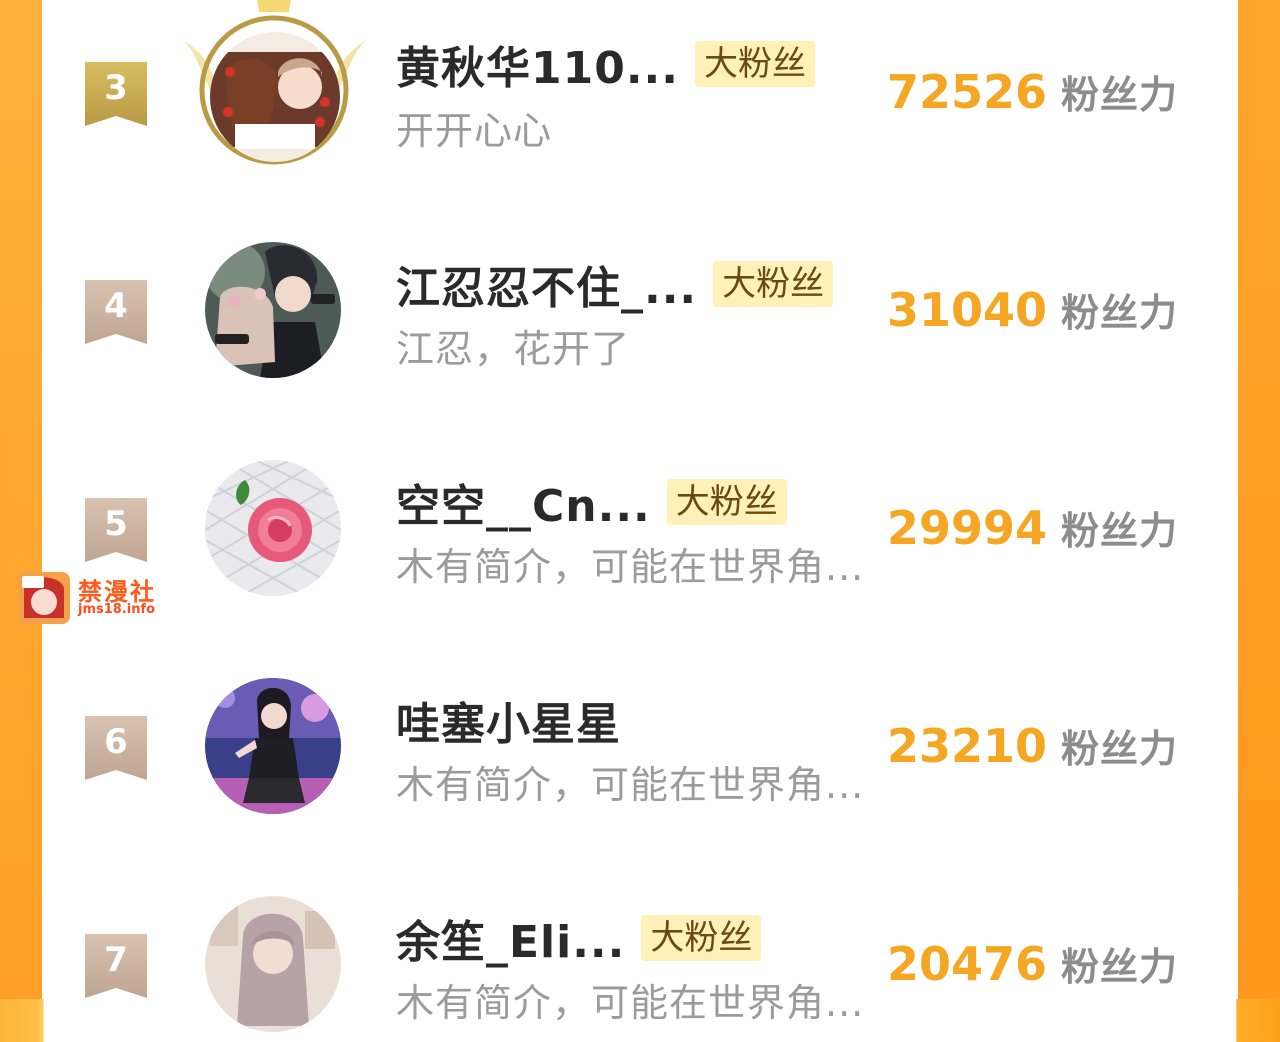 The image size is (1280, 1042). I want to click on fan-power-score: 23210 粉丝力, so click(1032, 748).